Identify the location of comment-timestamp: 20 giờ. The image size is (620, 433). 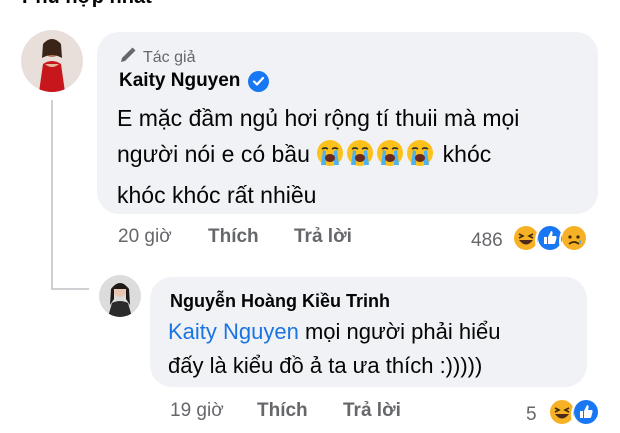
(163, 237).